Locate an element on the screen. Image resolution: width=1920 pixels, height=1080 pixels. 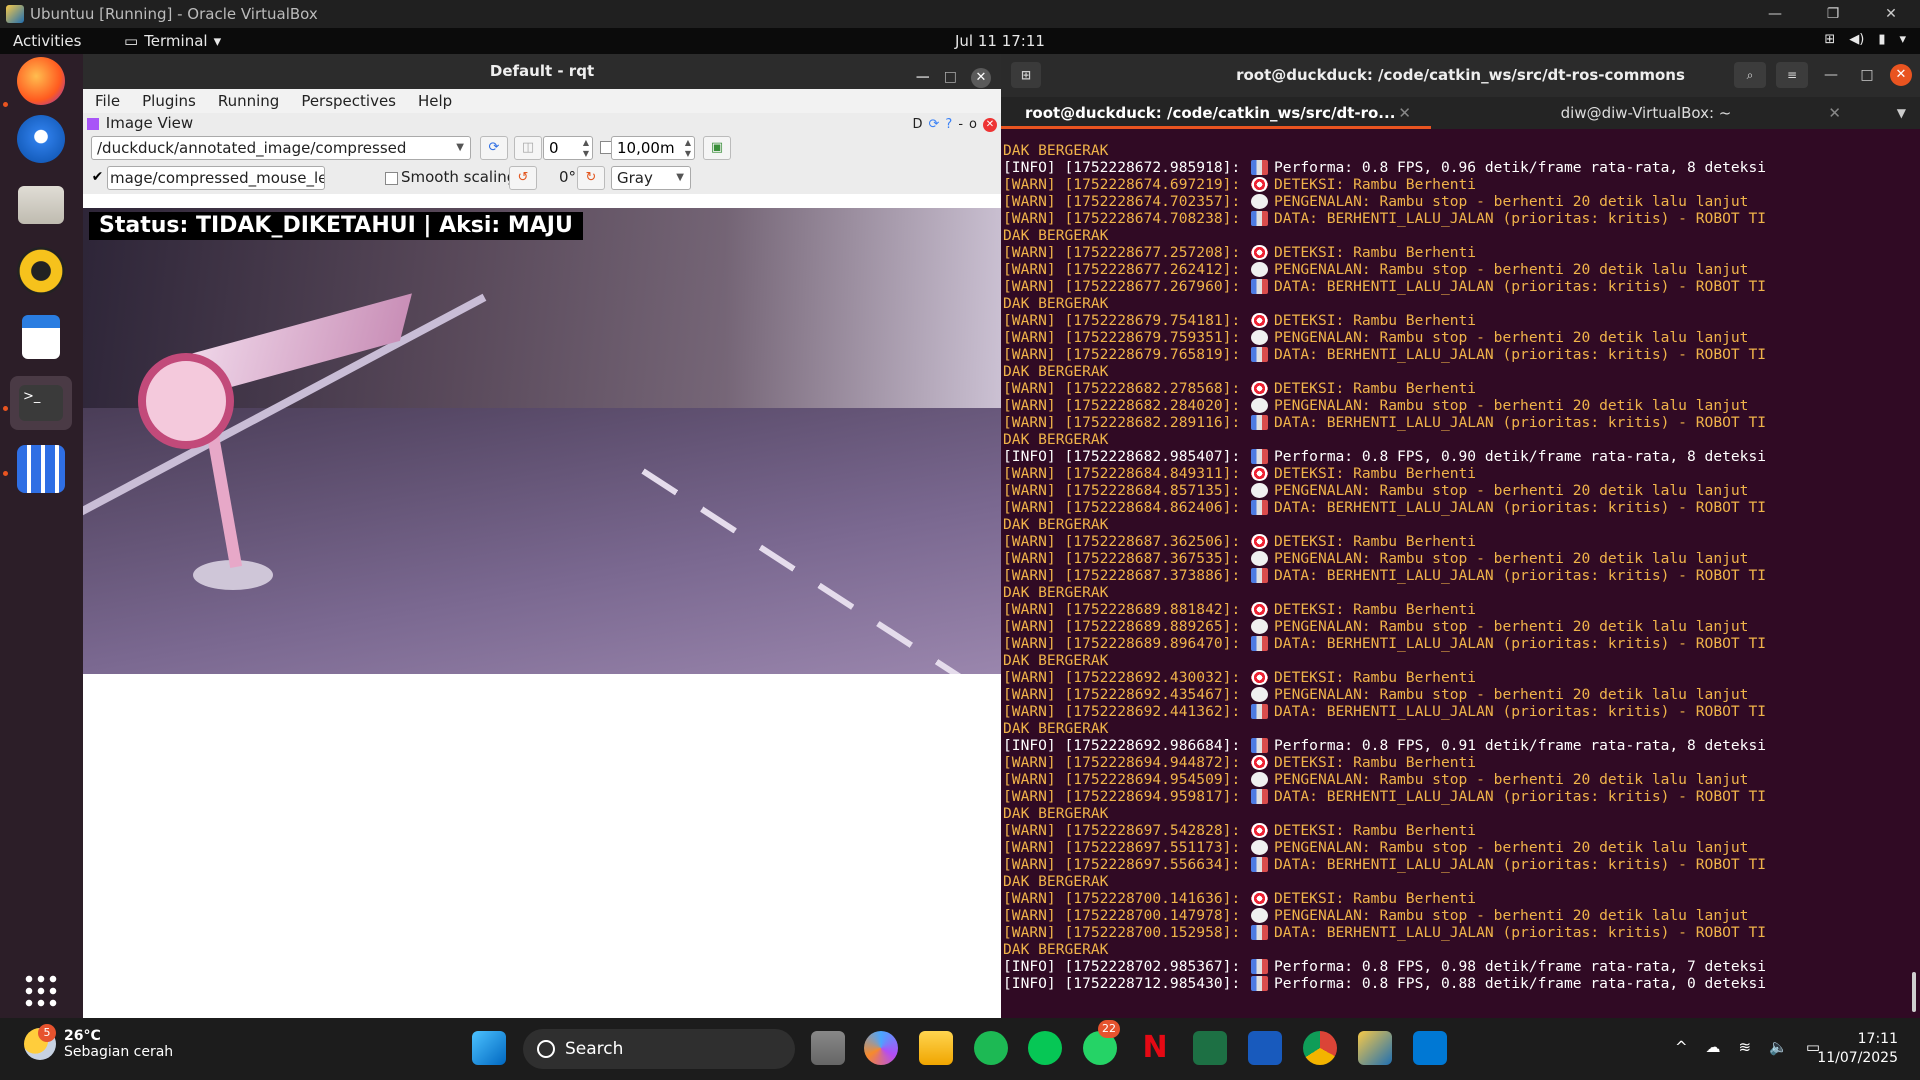
refresh-topics-button: ⟳ is located at coordinates (494, 148).